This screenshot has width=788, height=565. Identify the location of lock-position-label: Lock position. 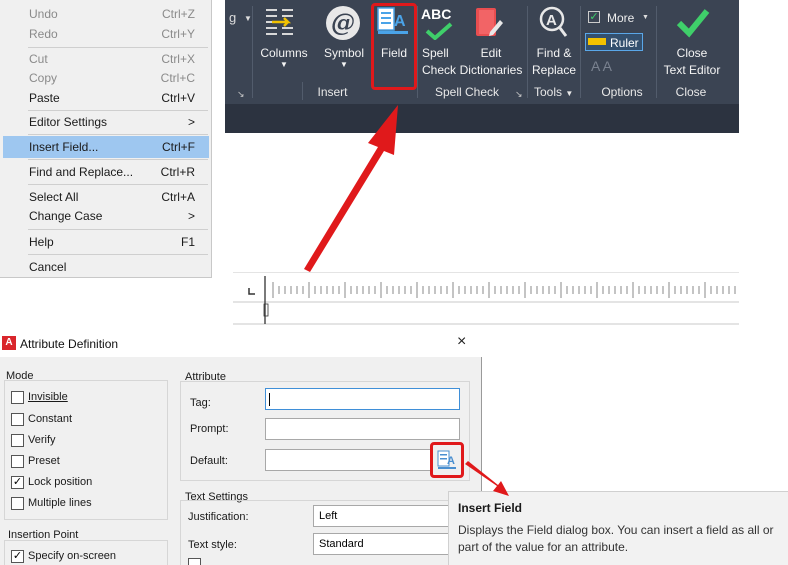
(60, 482).